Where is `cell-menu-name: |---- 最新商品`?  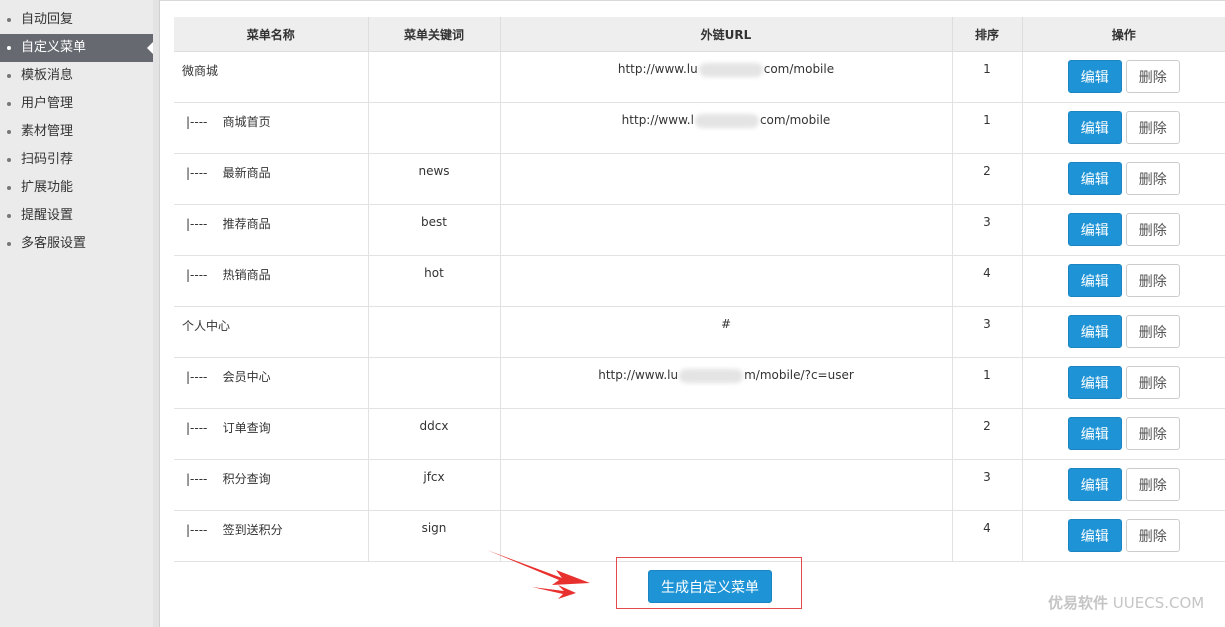 cell-menu-name: |---- 最新商品 is located at coordinates (271, 179).